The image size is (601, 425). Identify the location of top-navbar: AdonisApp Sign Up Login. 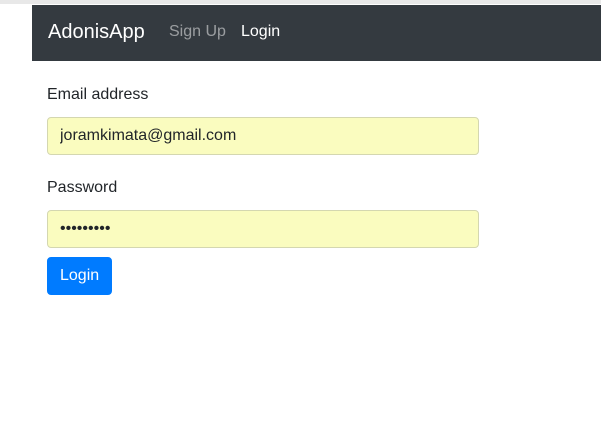
(316, 33).